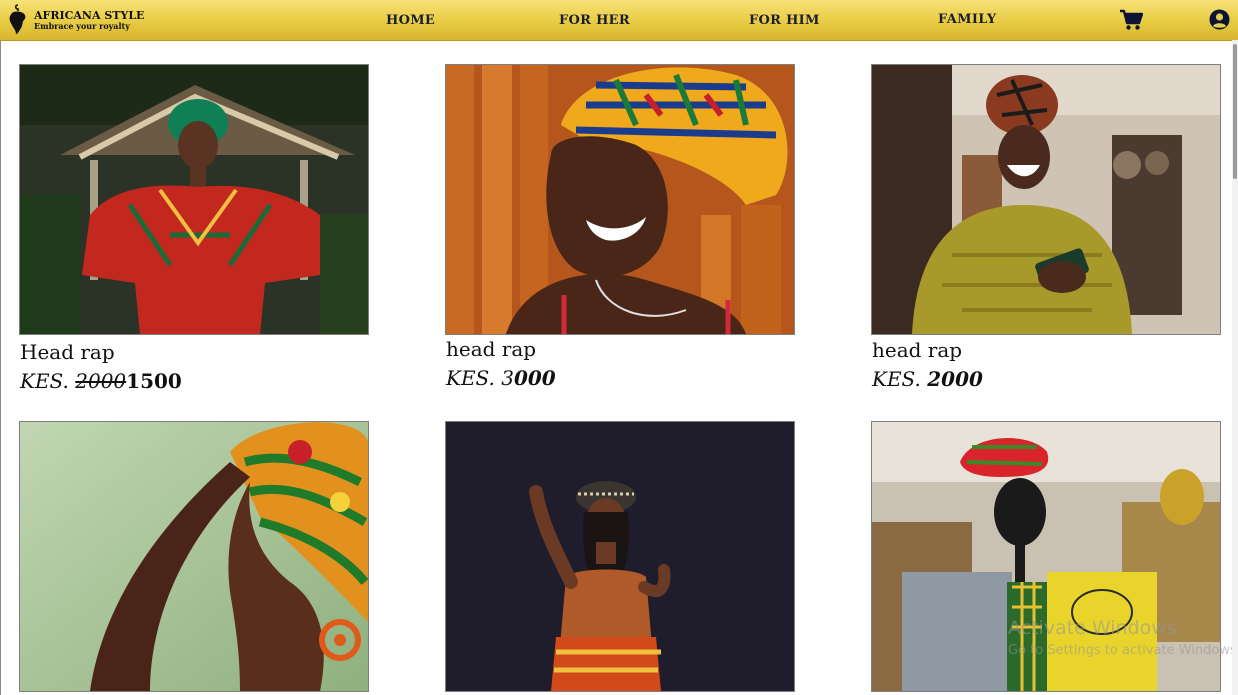  I want to click on nav-for-her: FOR HER, so click(594, 20).